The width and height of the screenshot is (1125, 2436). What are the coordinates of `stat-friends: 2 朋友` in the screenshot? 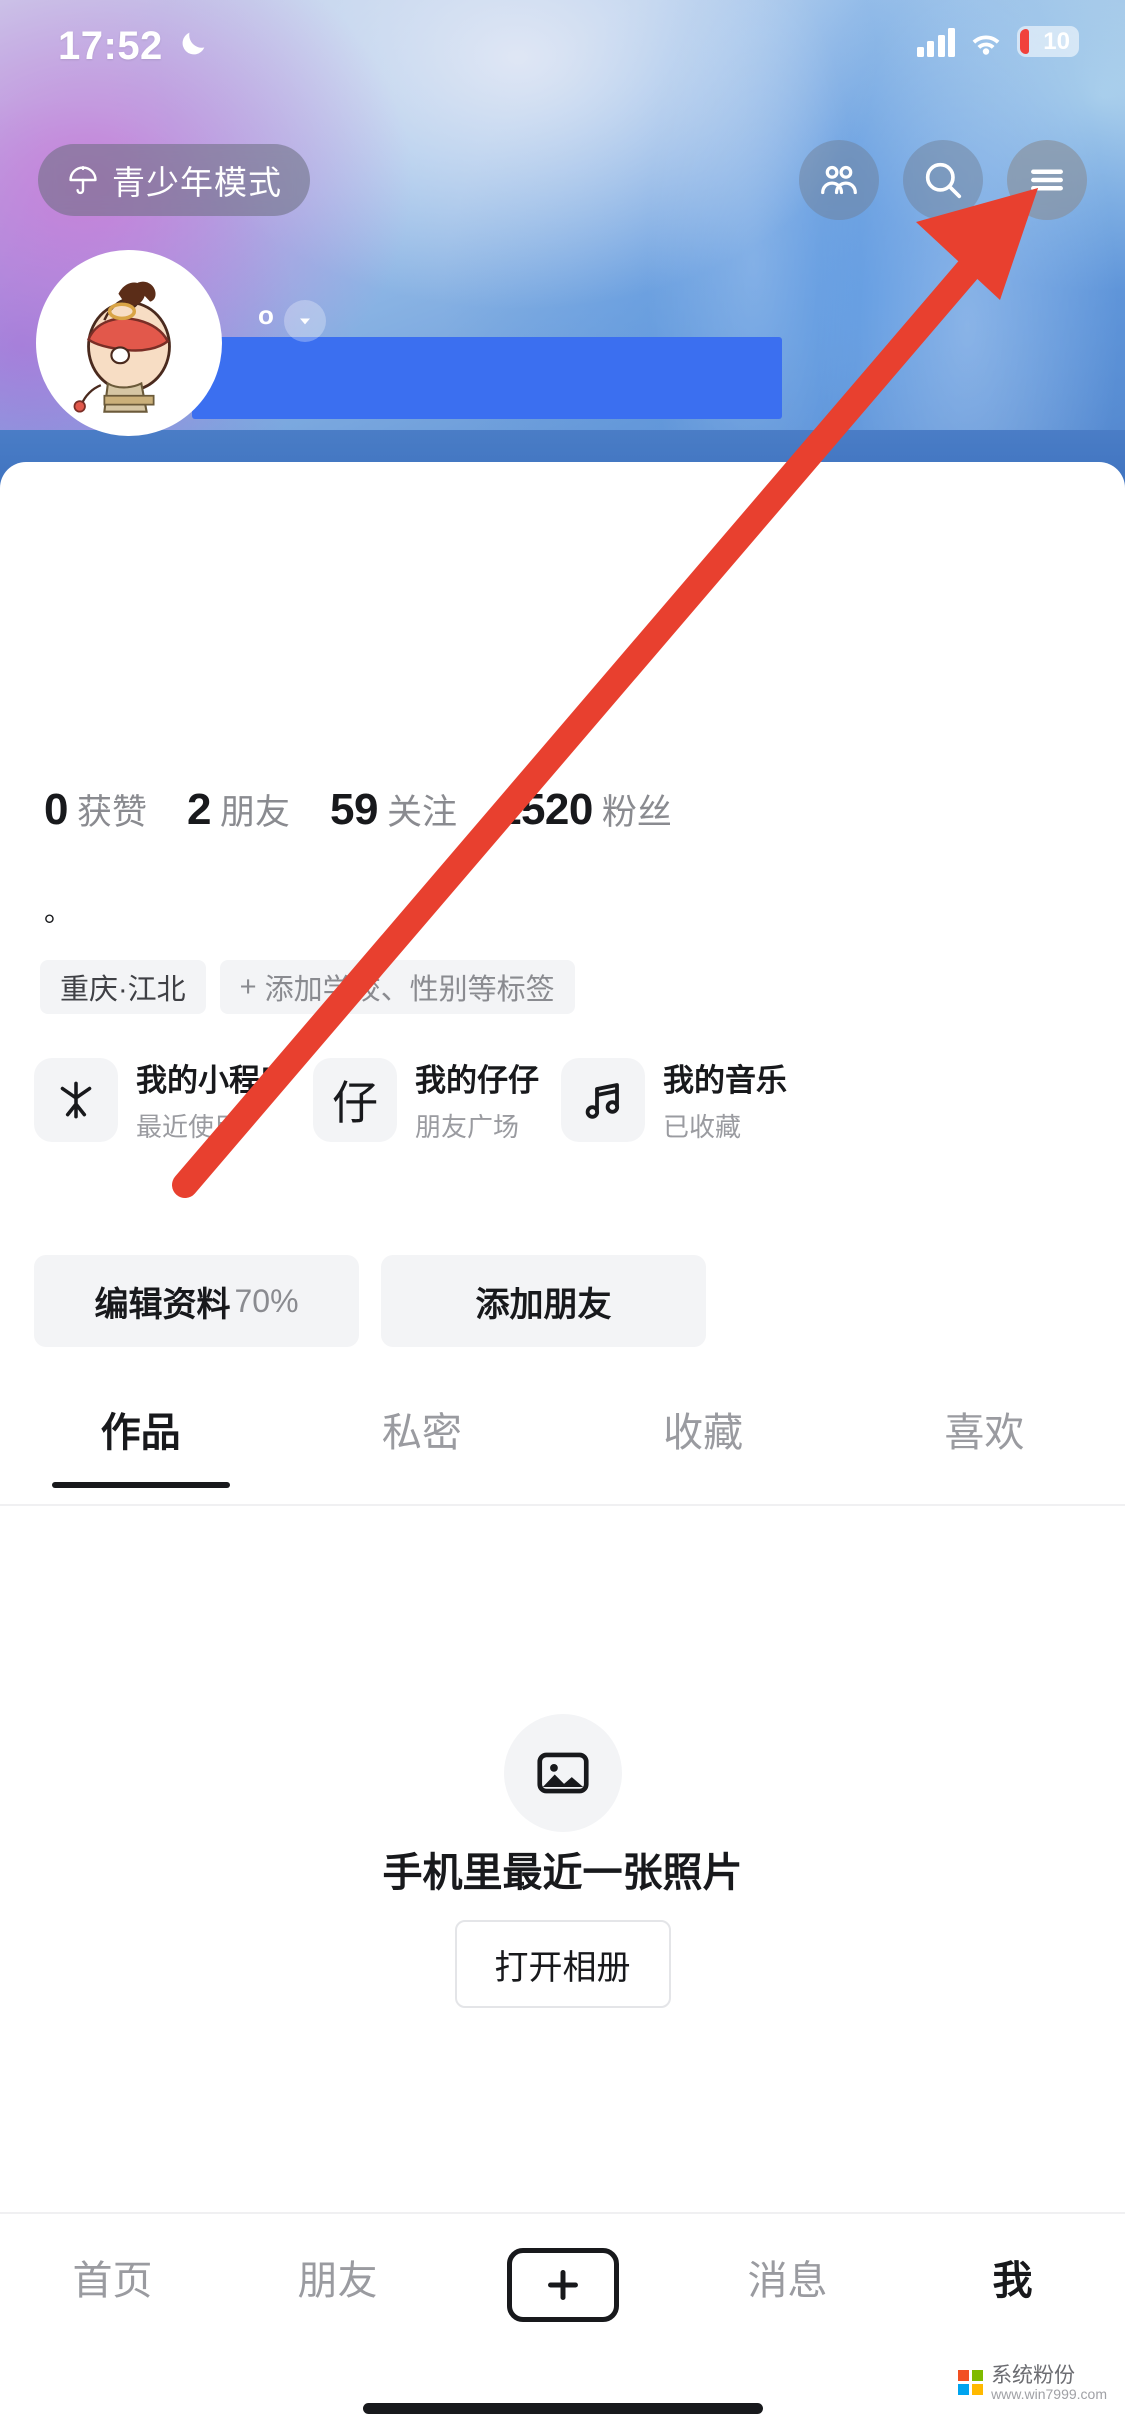 It's located at (238, 809).